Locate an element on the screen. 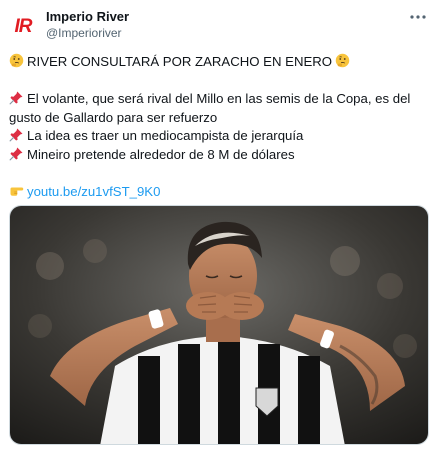 The image size is (438, 454). headline-line: RIVER CONSULTARÁ POR ZARACHO EN ENERO is located at coordinates (219, 62).